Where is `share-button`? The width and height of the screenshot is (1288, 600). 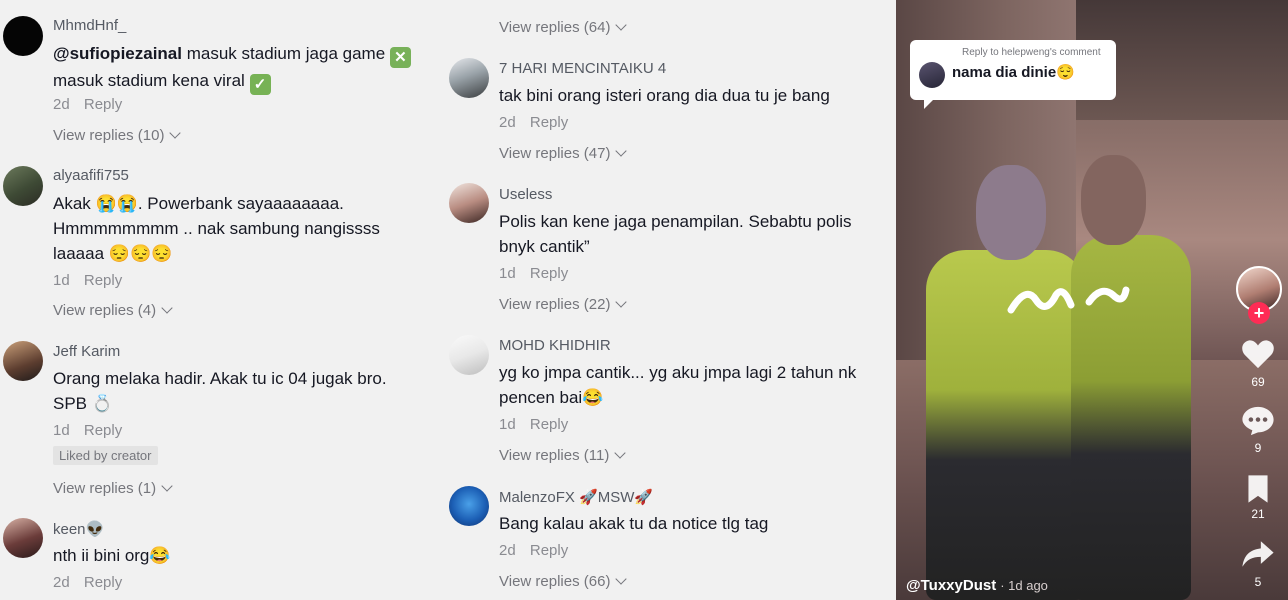
share-button is located at coordinates (1258, 556).